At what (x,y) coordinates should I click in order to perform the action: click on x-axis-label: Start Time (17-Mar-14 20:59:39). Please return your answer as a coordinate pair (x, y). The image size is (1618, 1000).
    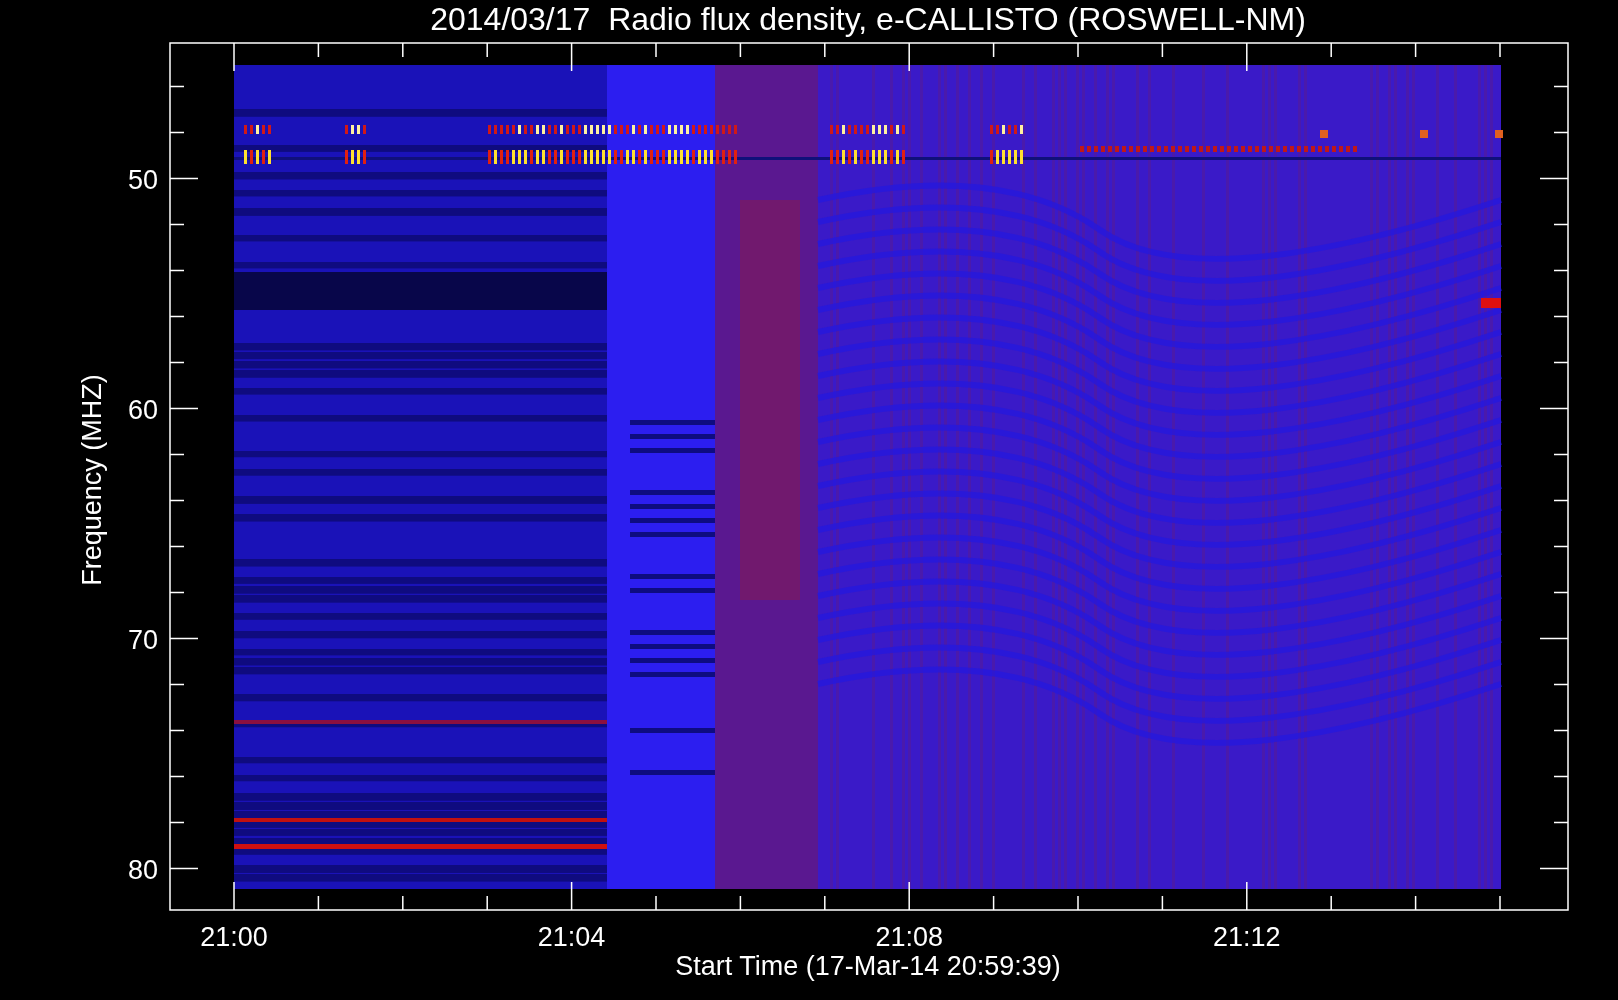
    Looking at the image, I should click on (868, 966).